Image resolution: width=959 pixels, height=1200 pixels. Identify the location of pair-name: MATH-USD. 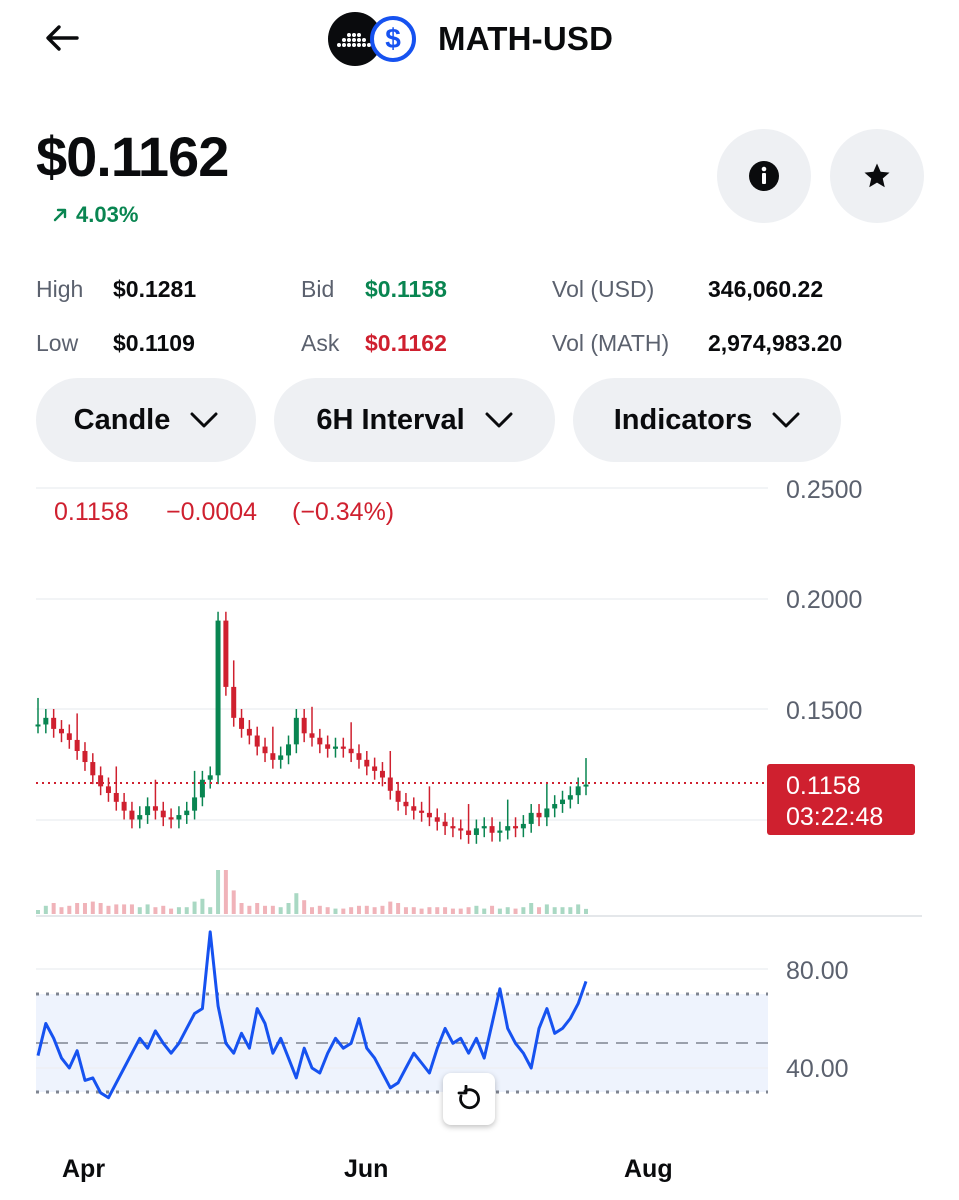
(526, 38).